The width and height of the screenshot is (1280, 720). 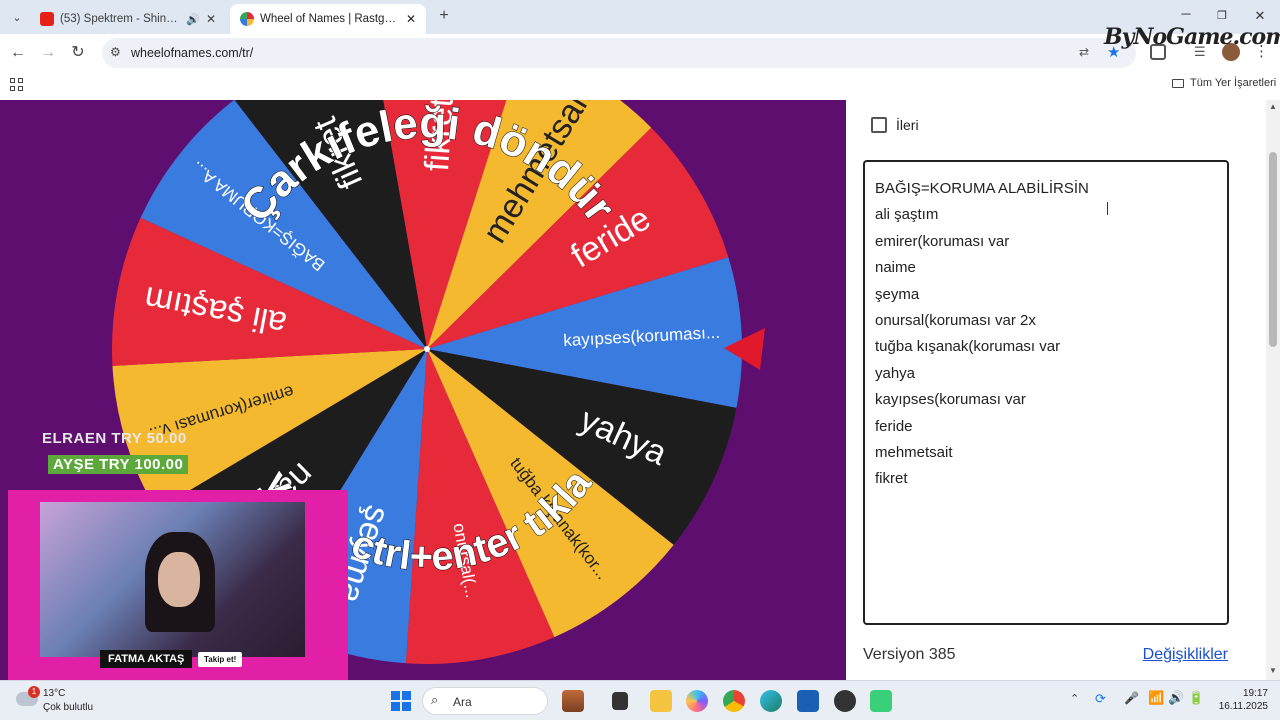 I want to click on new-tab-button: +, so click(x=444, y=16).